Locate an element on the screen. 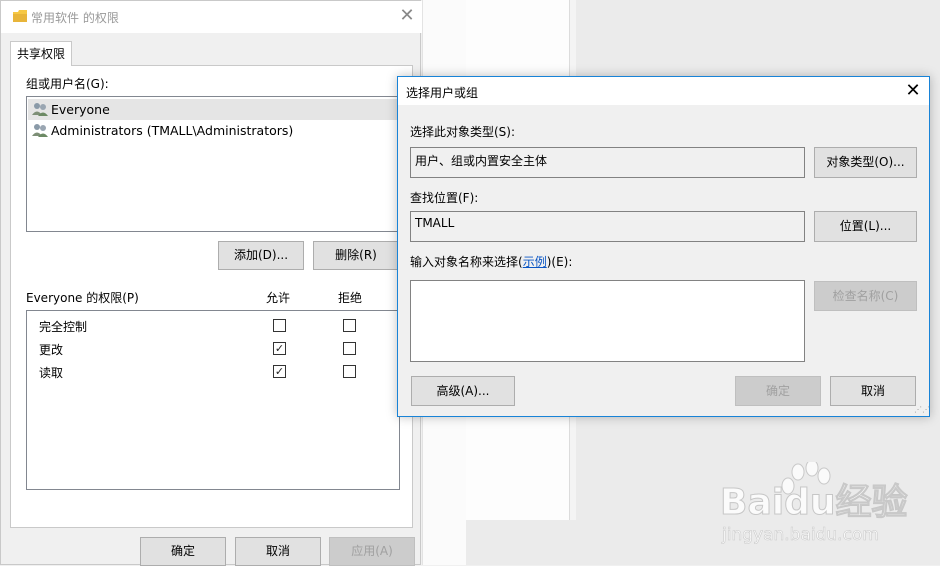 Image resolution: width=940 pixels, height=566 pixels. enter-names-label-prefix: 输入对象名称来选择( is located at coordinates (466, 262).